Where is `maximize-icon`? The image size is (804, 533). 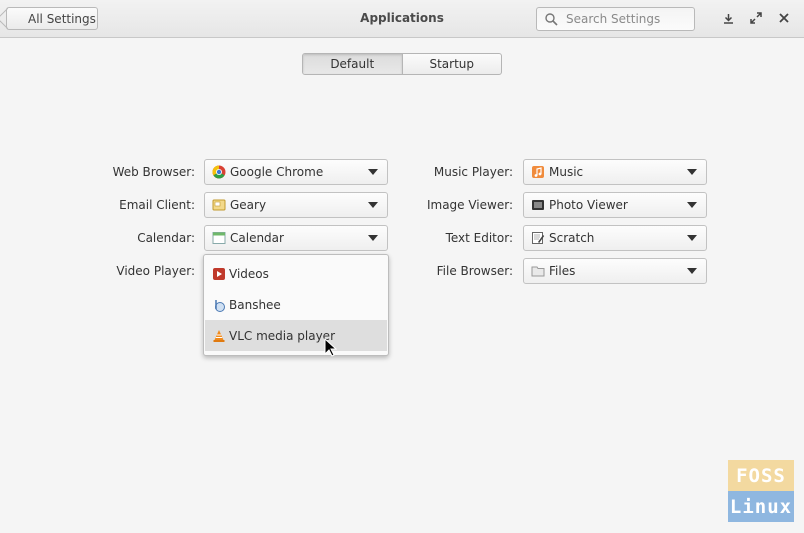
maximize-icon is located at coordinates (756, 18).